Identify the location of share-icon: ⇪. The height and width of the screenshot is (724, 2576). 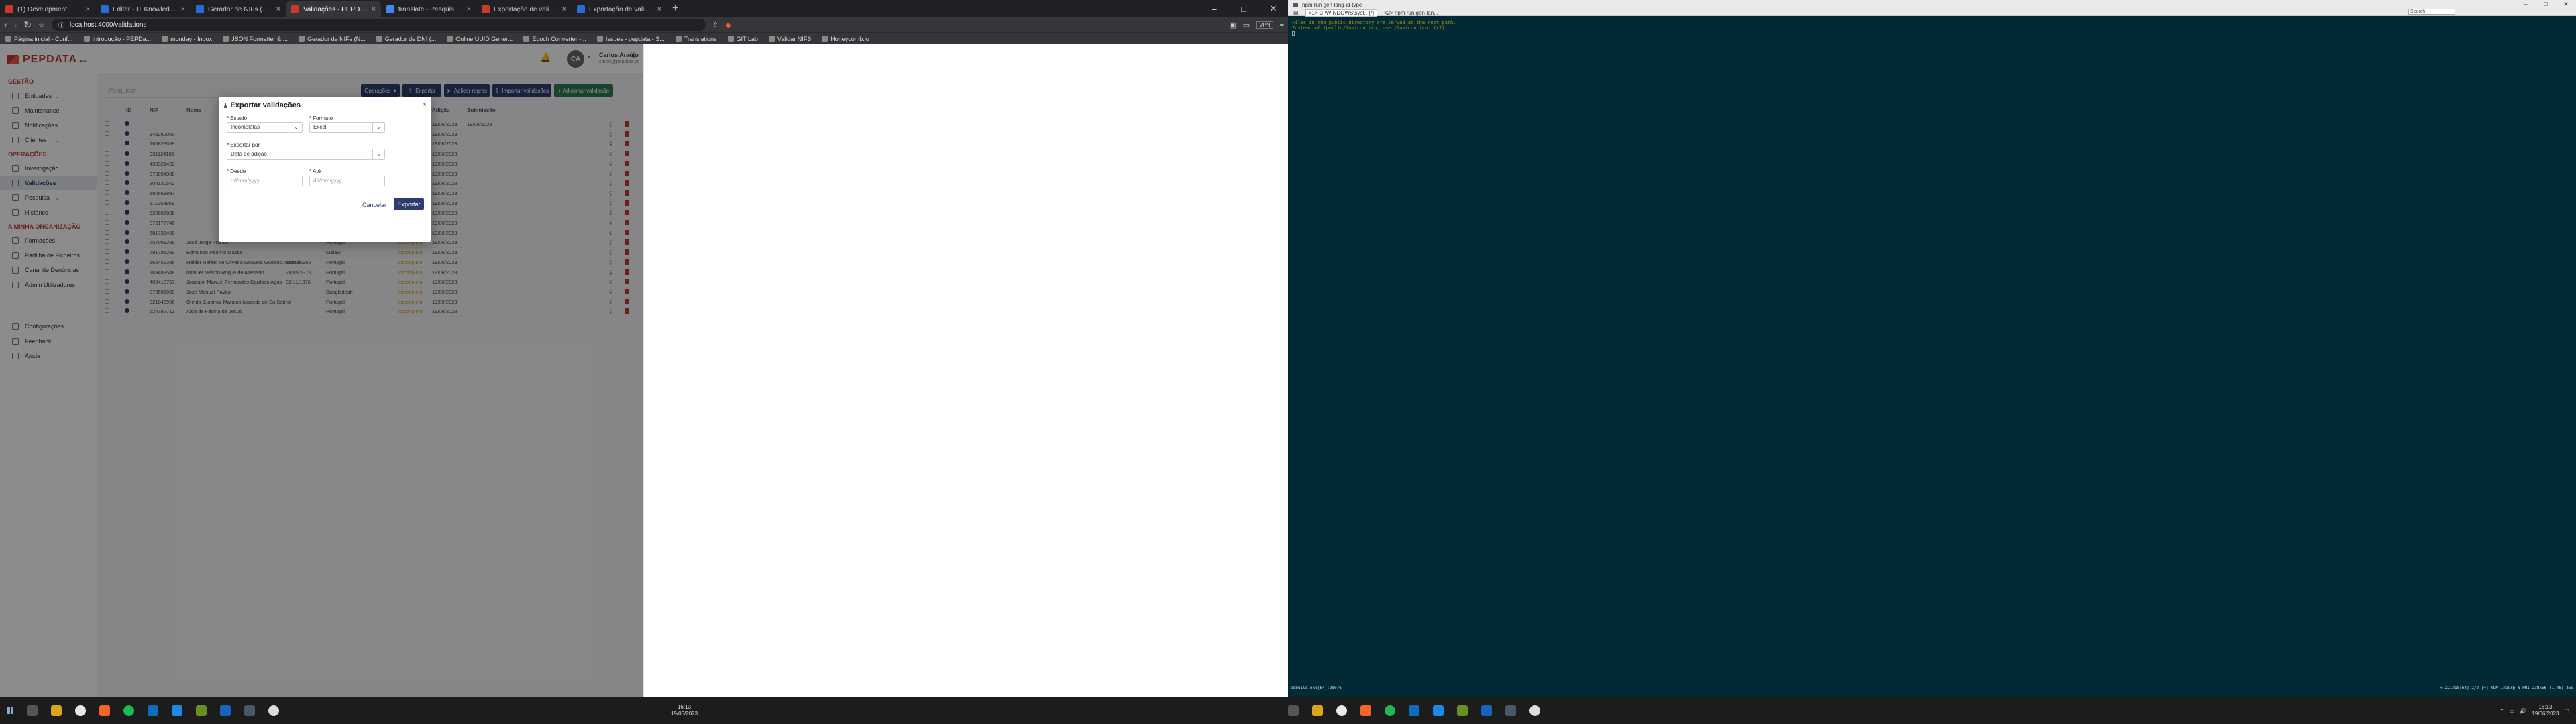
(715, 25).